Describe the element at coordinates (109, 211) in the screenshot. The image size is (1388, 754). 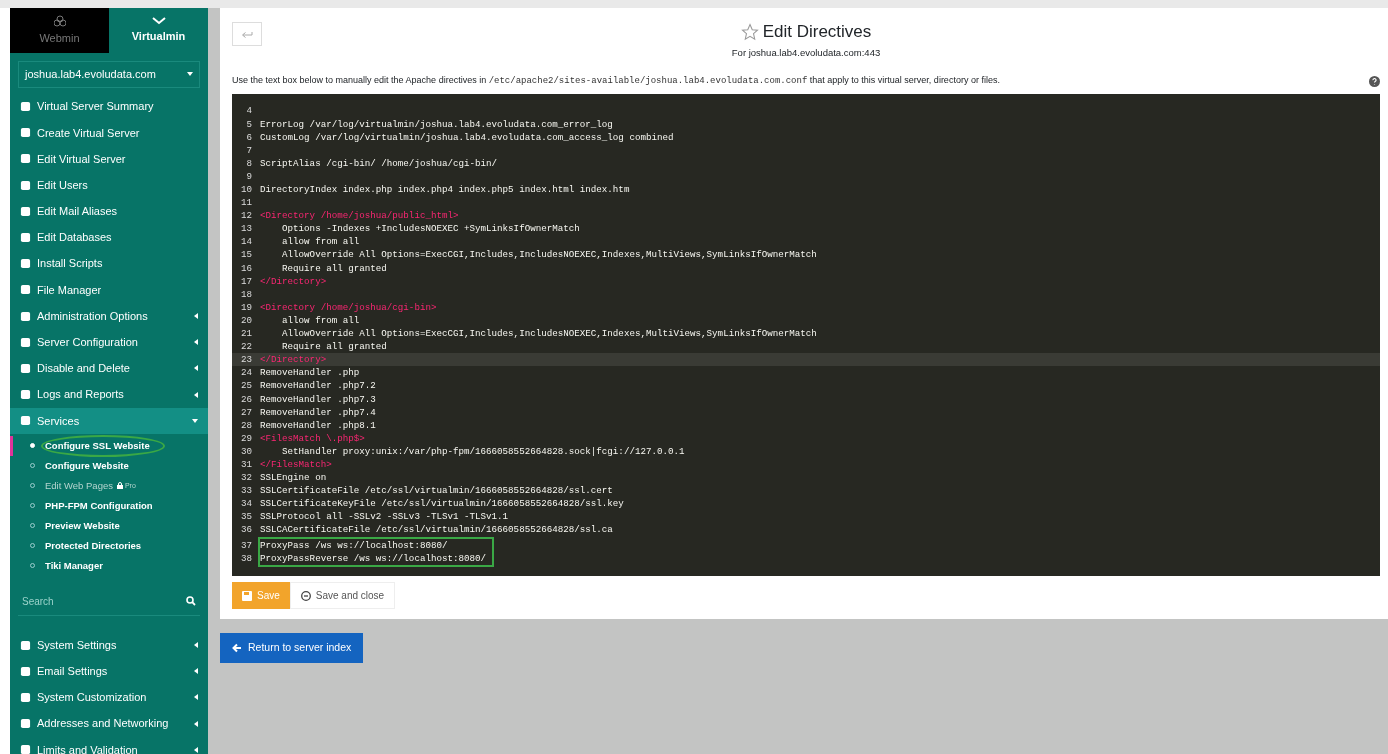
I see `menu-item: Edit Mail Aliases` at that location.